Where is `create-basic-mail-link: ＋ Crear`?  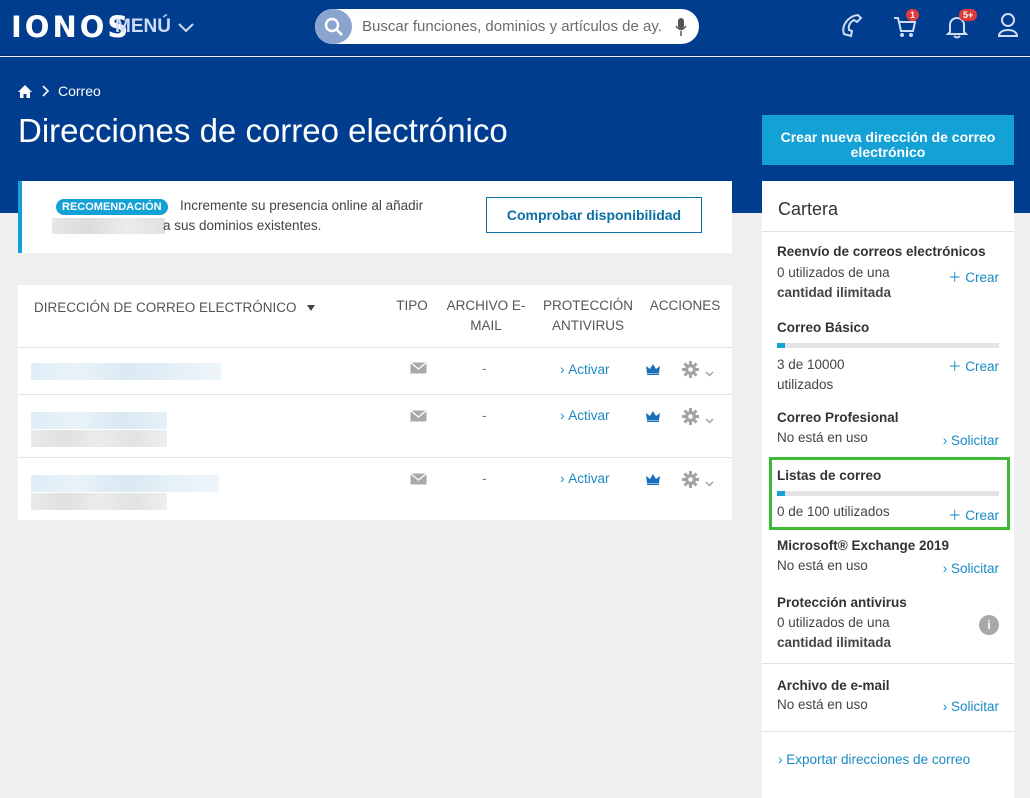
create-basic-mail-link: ＋ Crear is located at coordinates (973, 365).